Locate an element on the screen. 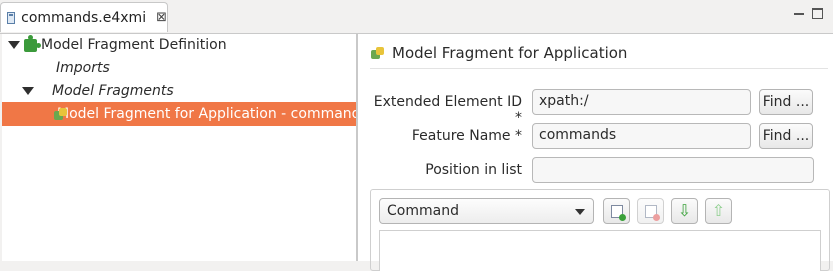 The width and height of the screenshot is (833, 271). e4xmi-file-icon is located at coordinates (11, 17).